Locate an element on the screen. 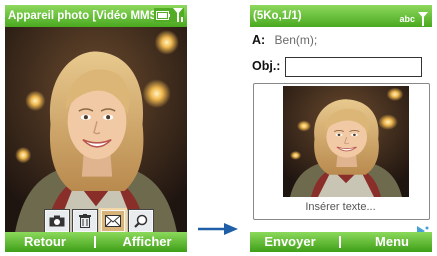  to-field: A: Ben(m); is located at coordinates (284, 40).